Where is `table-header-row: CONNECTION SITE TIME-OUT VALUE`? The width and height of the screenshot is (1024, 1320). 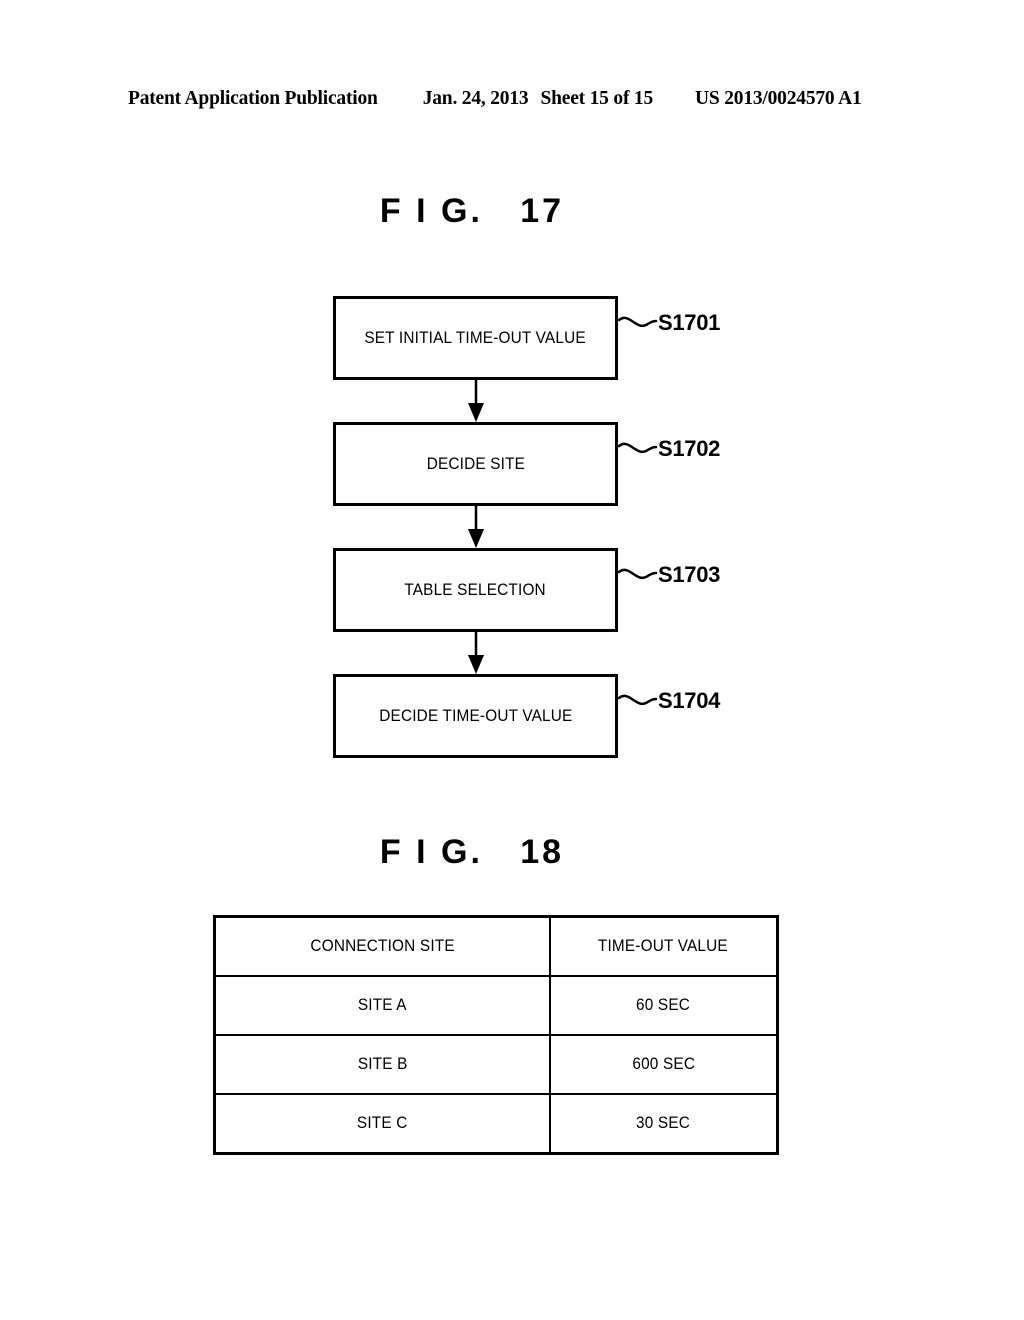
table-header-row: CONNECTION SITE TIME-OUT VALUE is located at coordinates (496, 946).